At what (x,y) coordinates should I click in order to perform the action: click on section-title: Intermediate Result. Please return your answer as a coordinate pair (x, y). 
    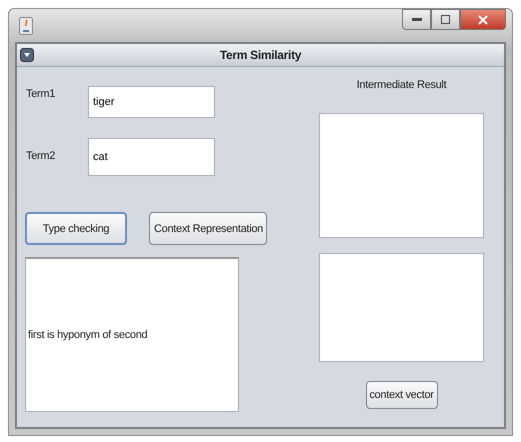
    Looking at the image, I should click on (401, 85).